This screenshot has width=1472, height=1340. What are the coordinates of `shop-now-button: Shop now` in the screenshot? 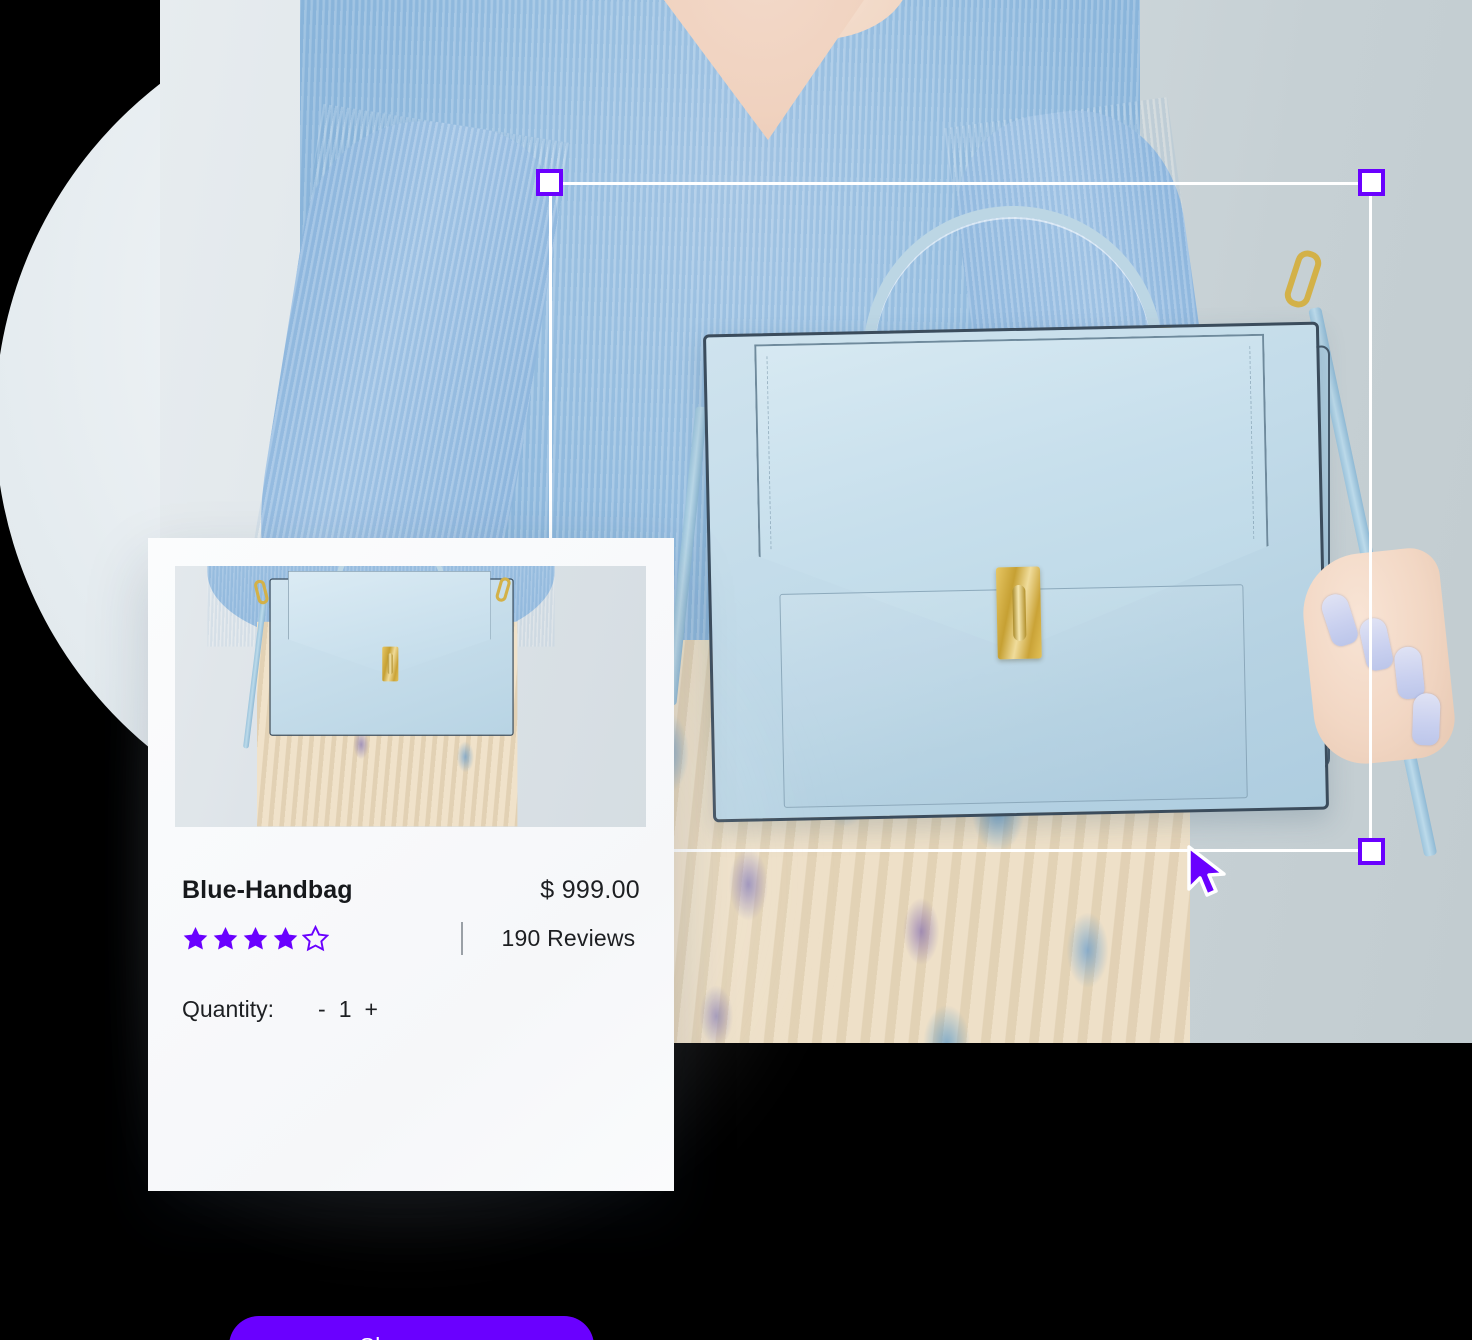 It's located at (411, 1328).